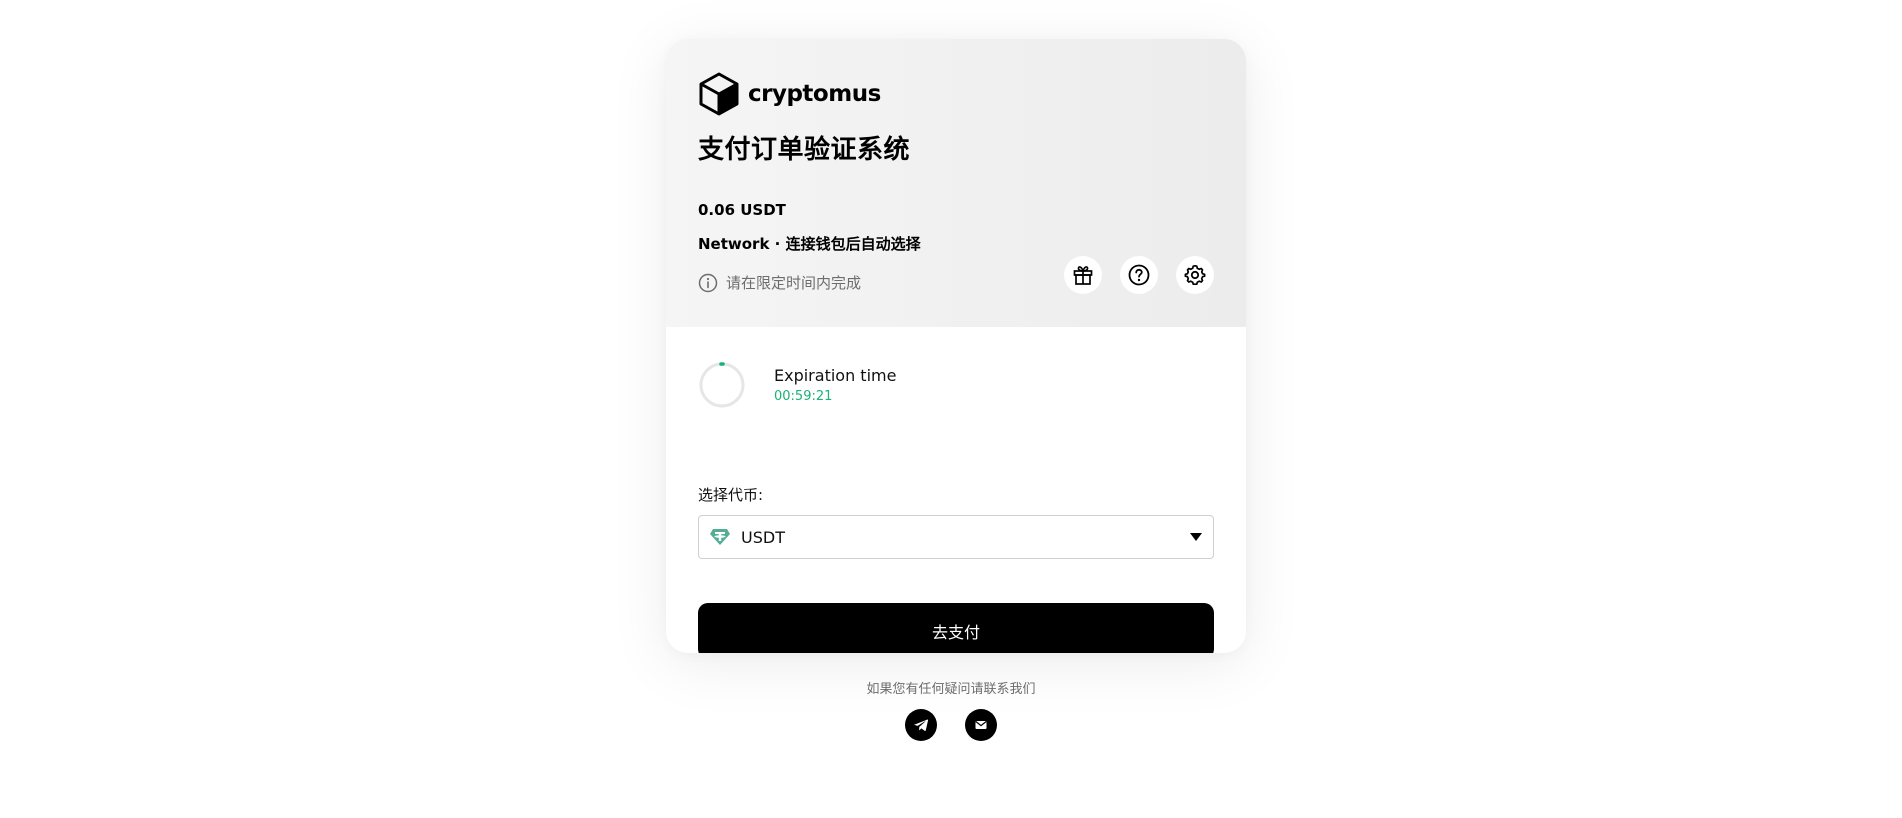  I want to click on gift-button, so click(1083, 275).